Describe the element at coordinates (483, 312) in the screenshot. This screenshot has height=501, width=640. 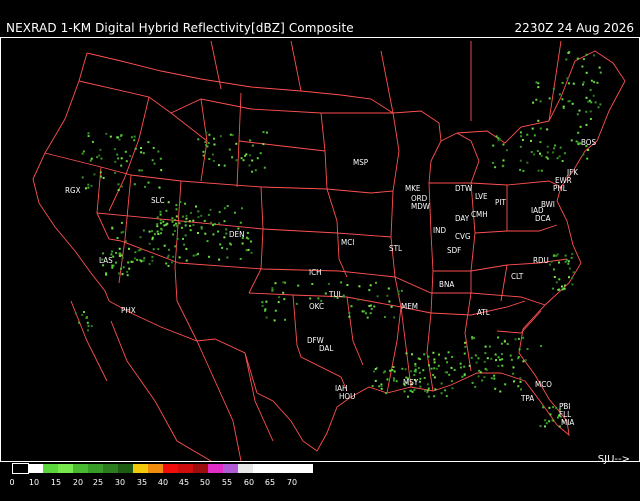
I see `city-label-atl: ATL` at that location.